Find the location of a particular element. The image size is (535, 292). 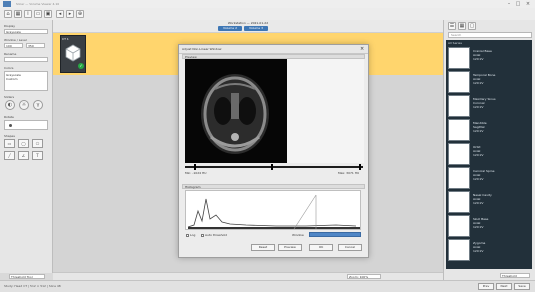

list-view-icon: ☰ is located at coordinates (452, 26).